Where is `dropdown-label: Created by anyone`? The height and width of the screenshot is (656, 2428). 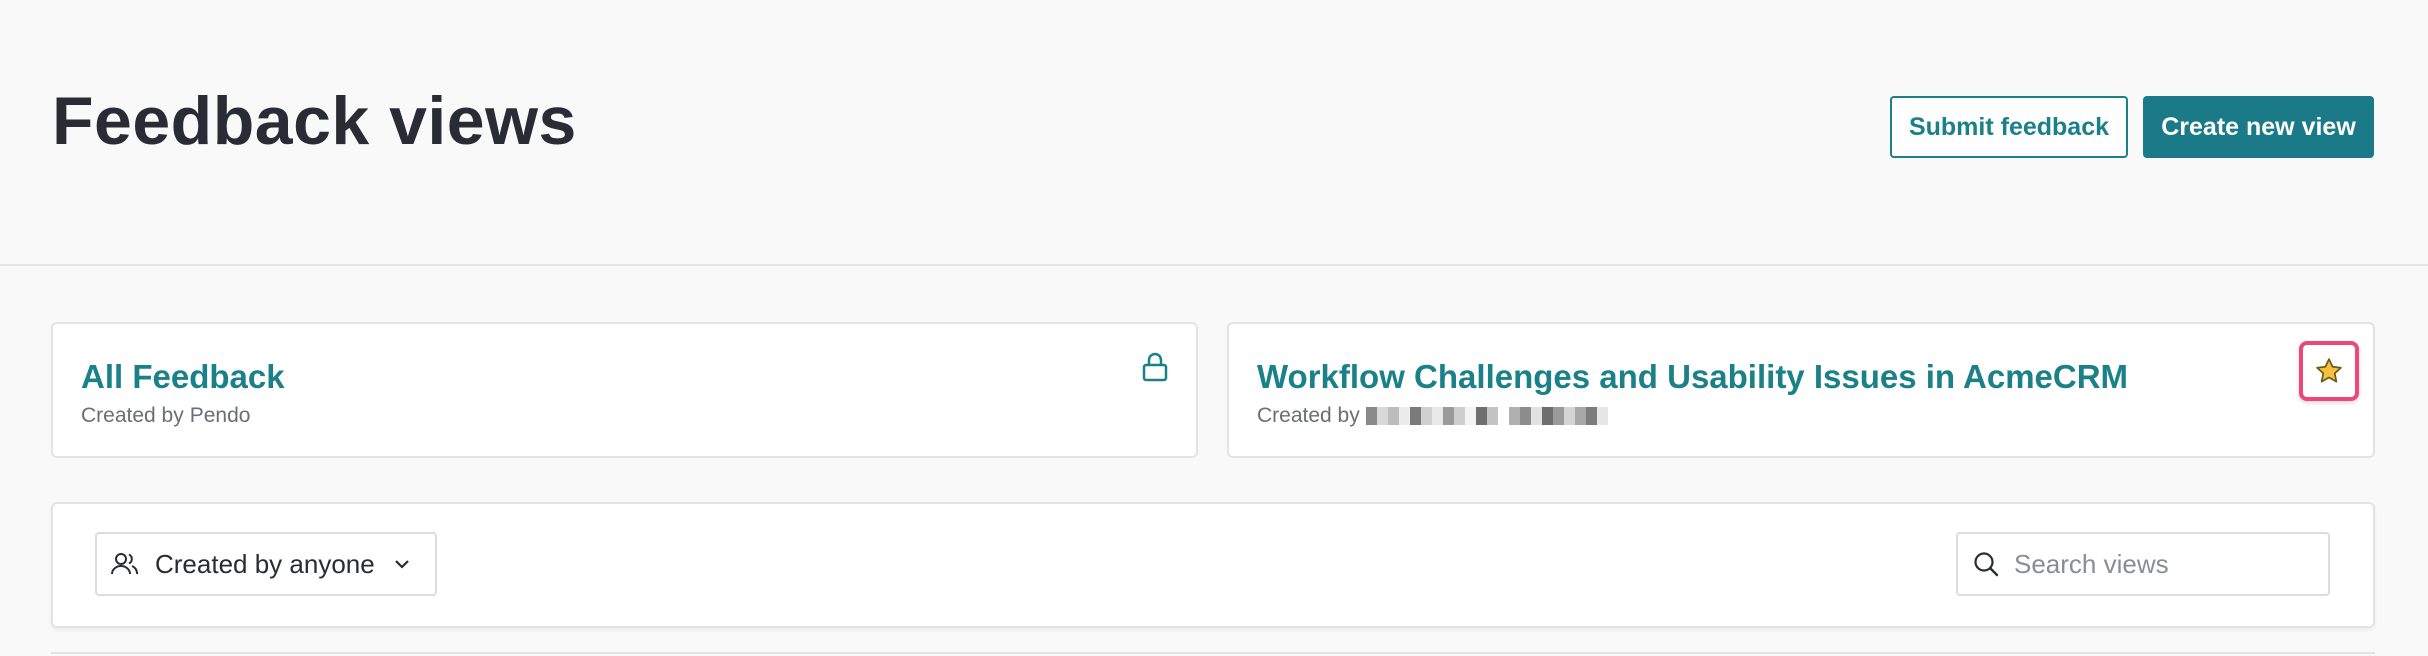
dropdown-label: Created by anyone is located at coordinates (265, 563).